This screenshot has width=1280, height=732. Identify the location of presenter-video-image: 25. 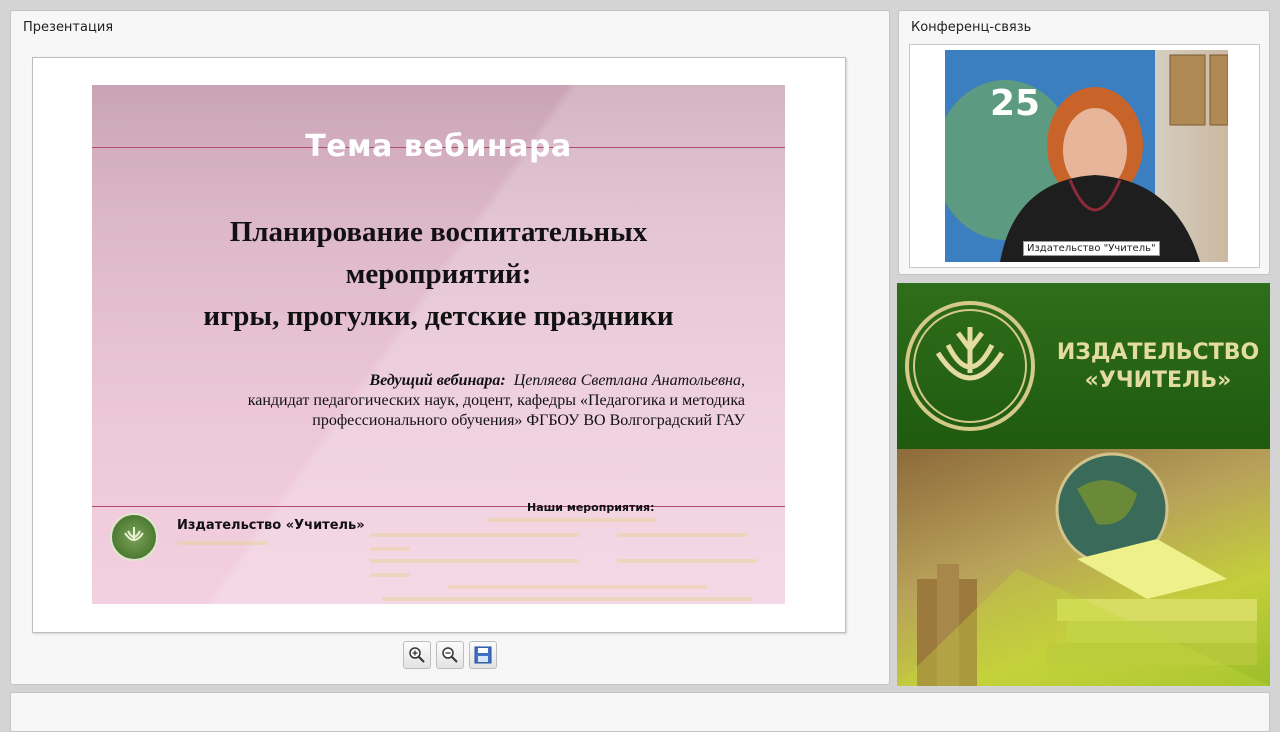
(1086, 156).